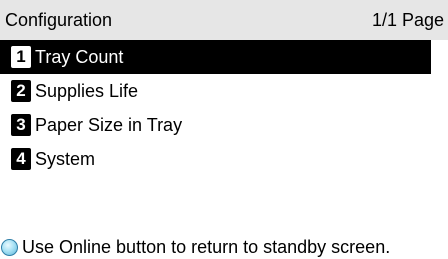 The image size is (448, 259). I want to click on menu-item-label: Paper Size in Tray, so click(109, 125).